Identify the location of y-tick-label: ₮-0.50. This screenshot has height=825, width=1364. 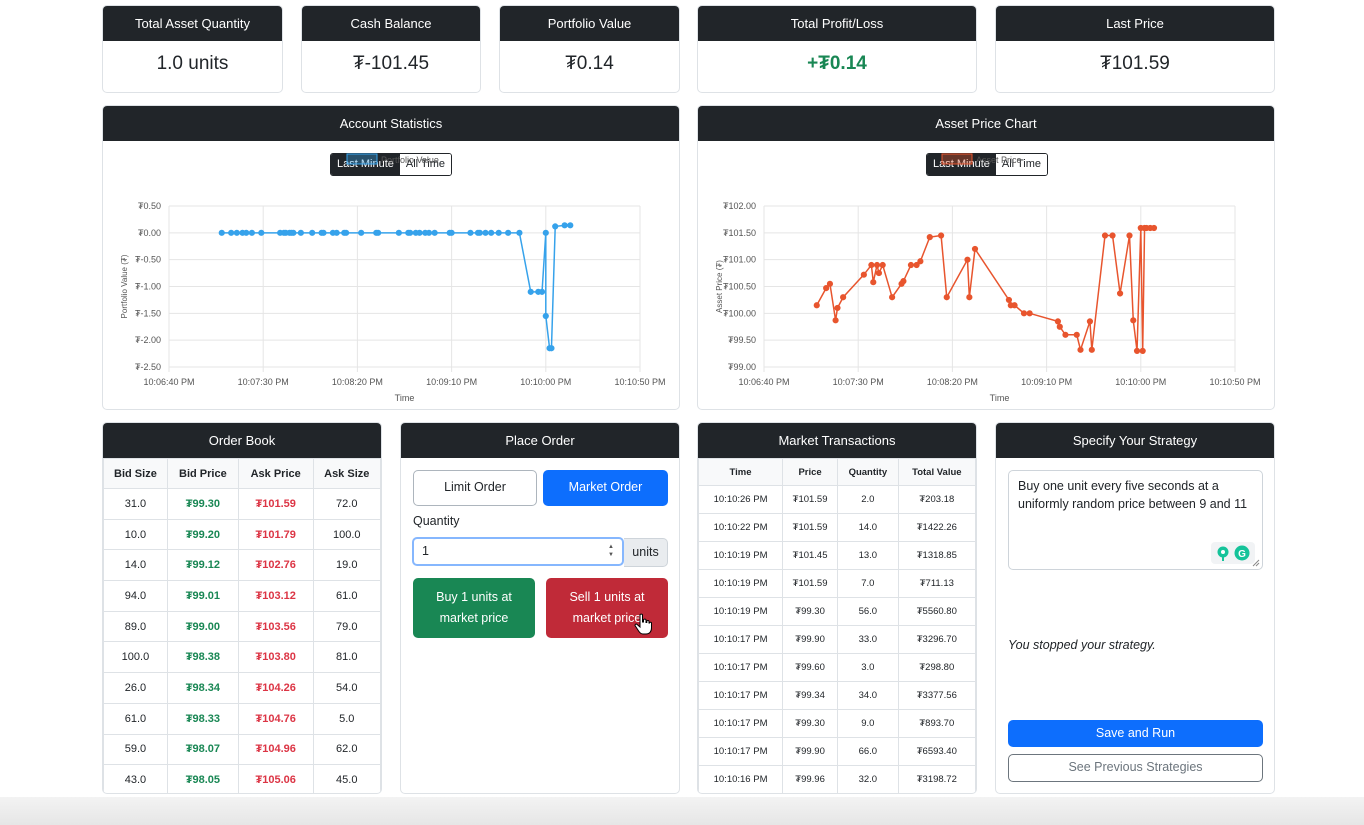
(148, 260).